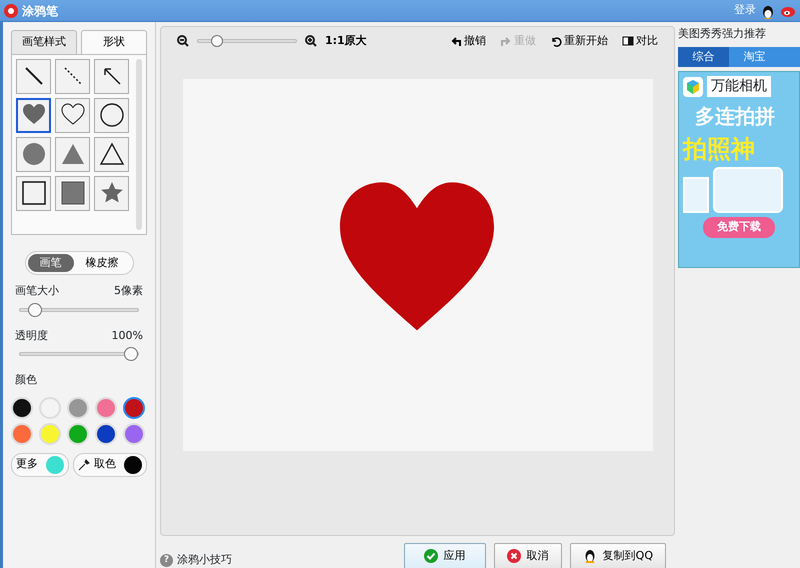  I want to click on opacity-label: 透明度, so click(31, 336).